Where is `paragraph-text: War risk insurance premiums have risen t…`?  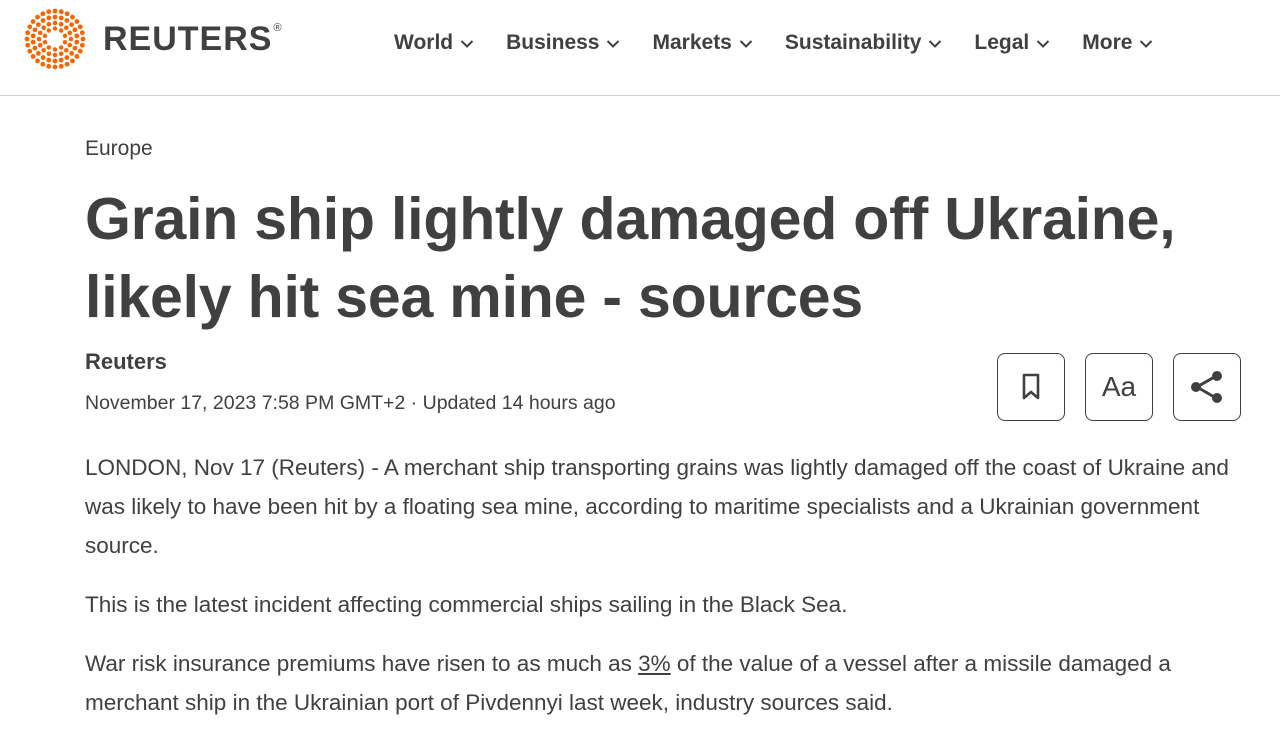 paragraph-text: War risk insurance premiums have risen t… is located at coordinates (362, 663).